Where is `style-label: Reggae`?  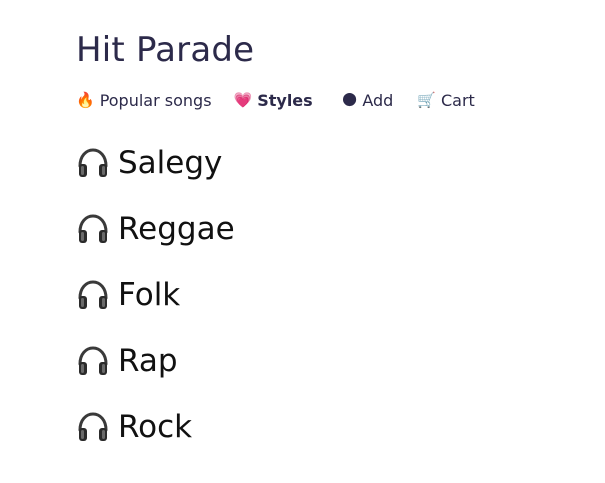
style-label: Reggae is located at coordinates (176, 229).